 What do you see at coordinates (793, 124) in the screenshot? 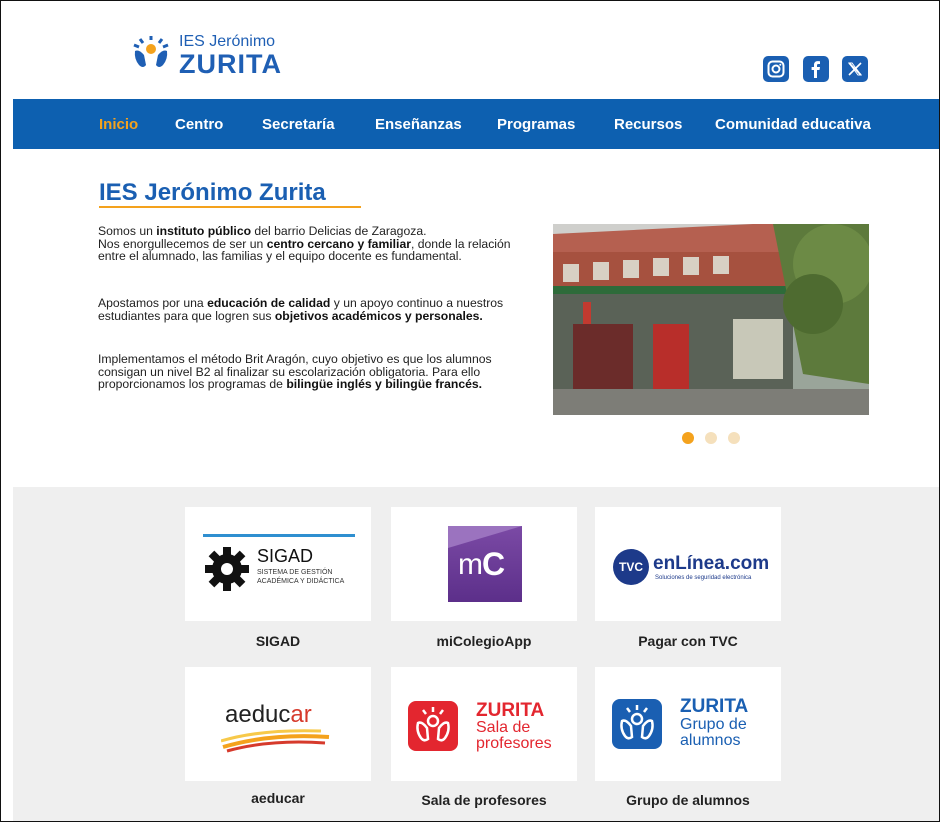
I see `nav-item-comunidad-educativa: Comunidad educativa` at bounding box center [793, 124].